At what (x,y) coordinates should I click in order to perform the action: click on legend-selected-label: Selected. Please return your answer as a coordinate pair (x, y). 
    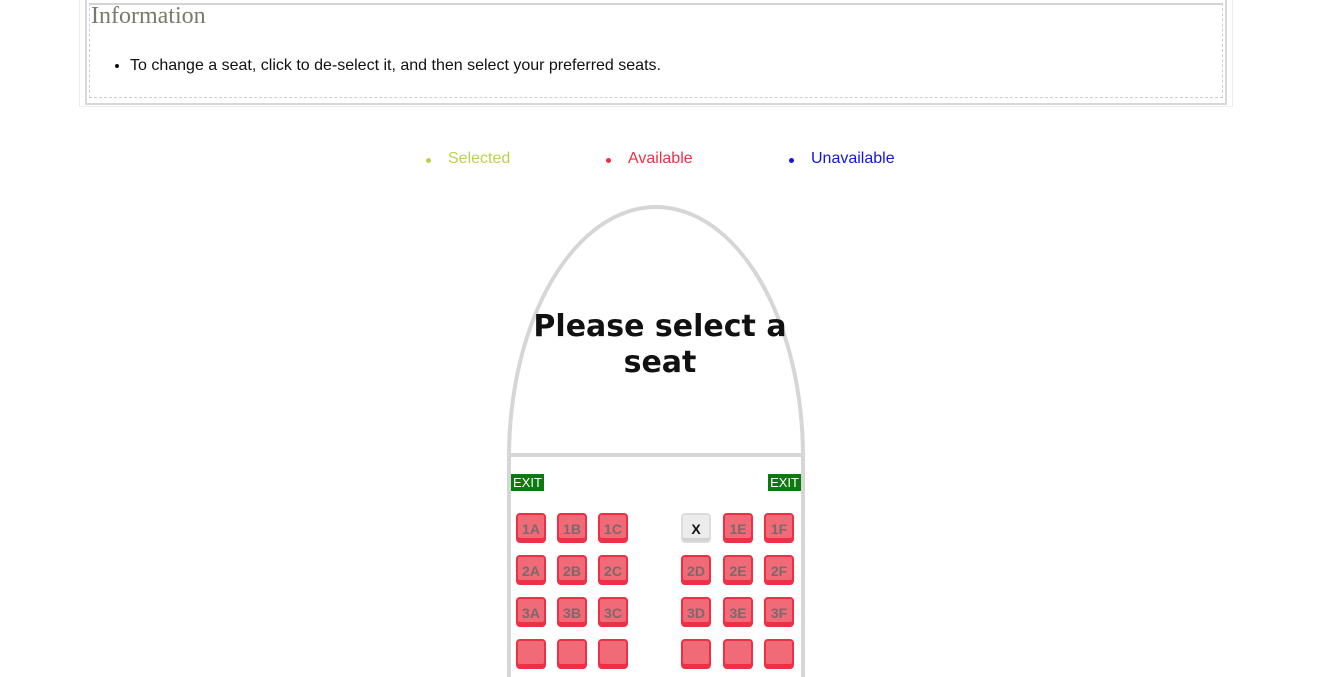
    Looking at the image, I should click on (479, 158).